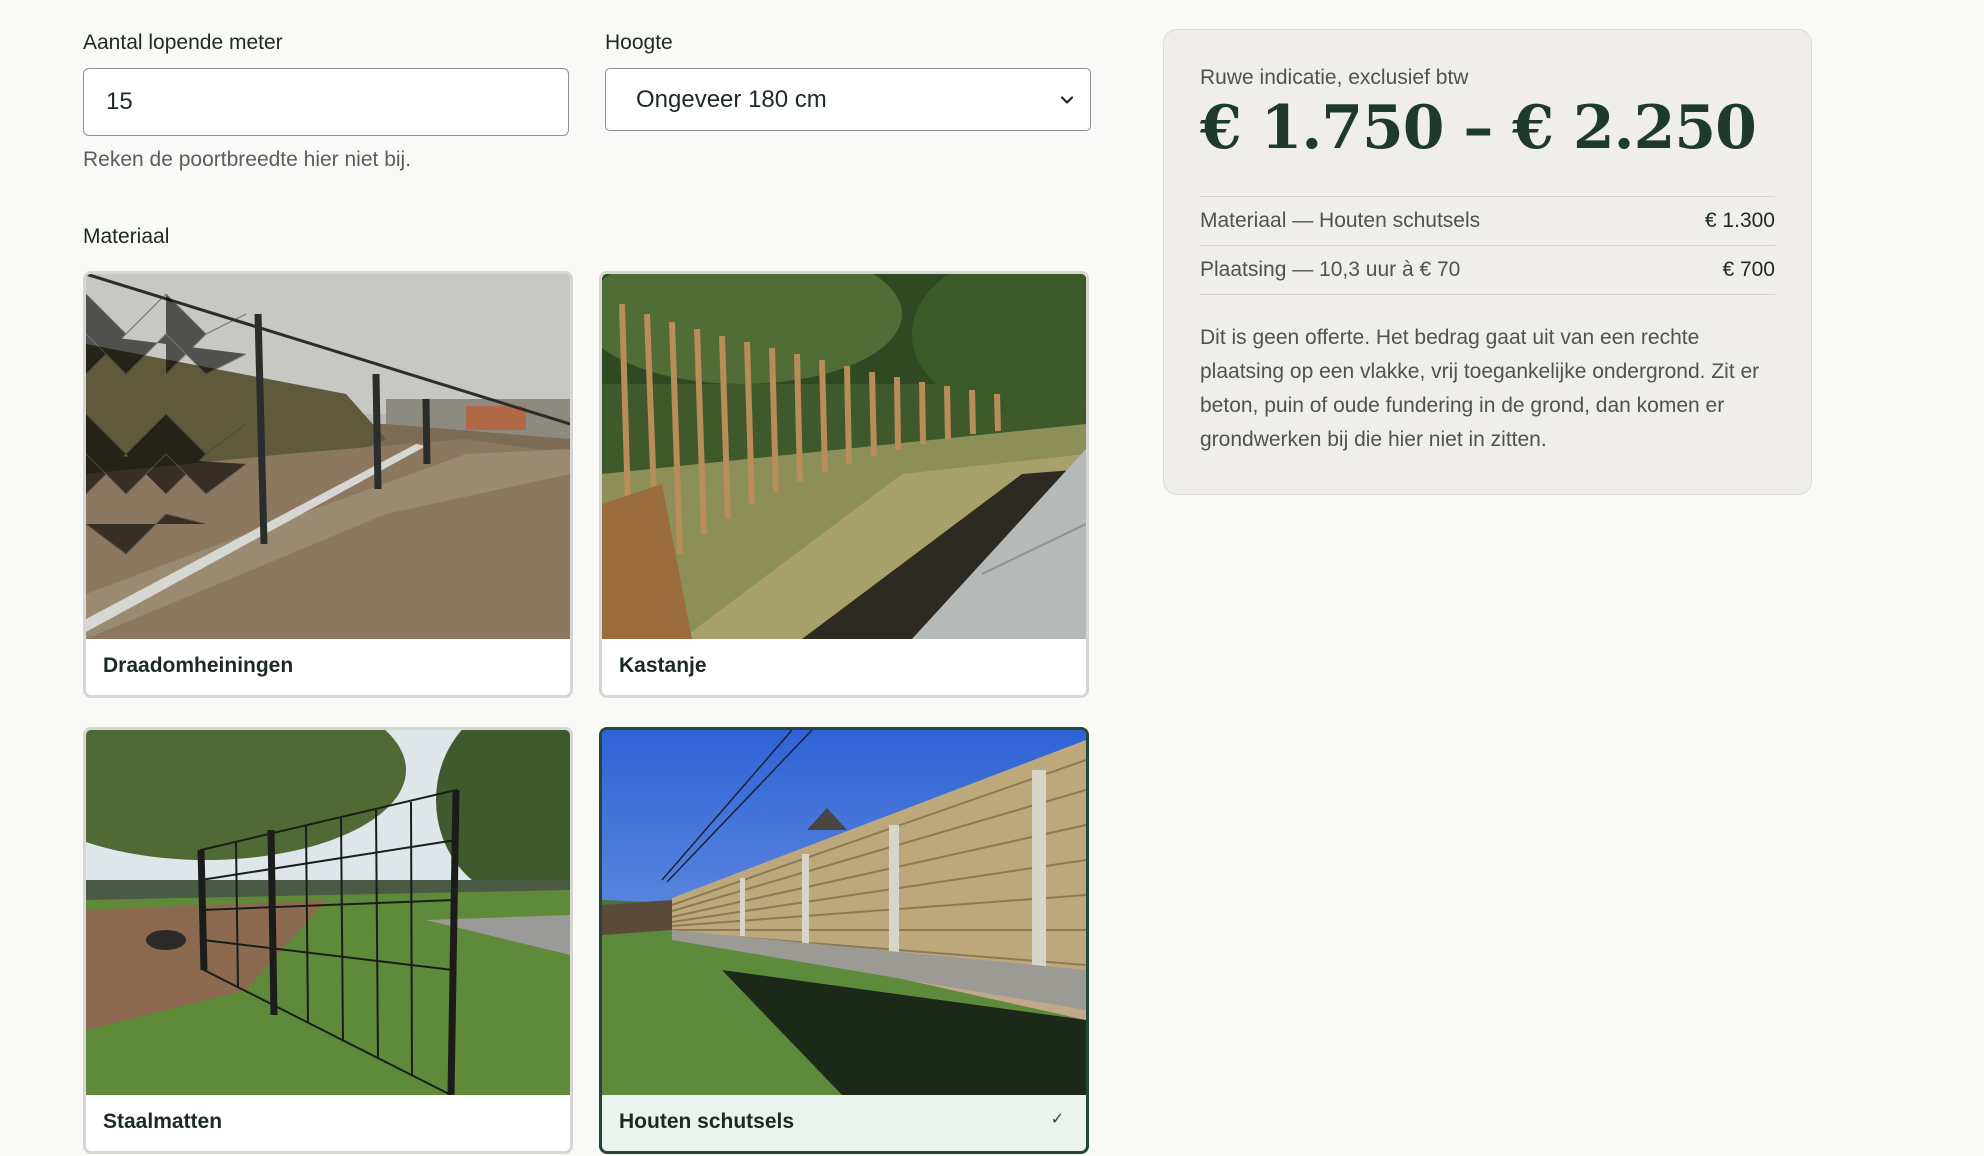 The width and height of the screenshot is (1984, 1156). Describe the element at coordinates (247, 159) in the screenshot. I see `meters-hint: Reken de poortbreedte hier niet bij.` at that location.